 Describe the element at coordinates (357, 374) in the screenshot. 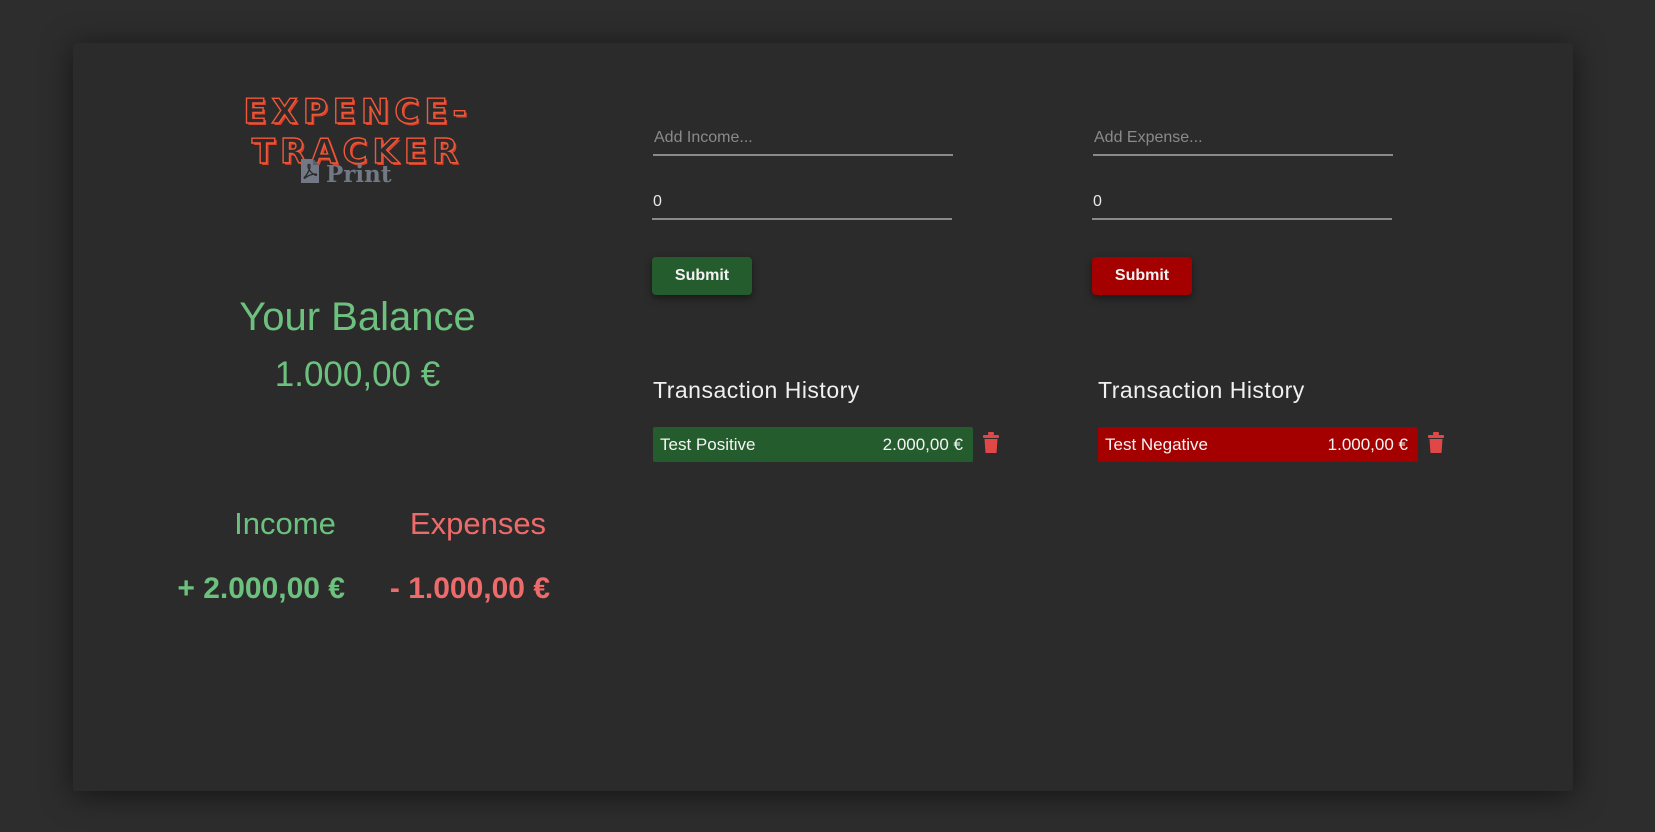

I see `balance-value: 1.000,00 €` at that location.